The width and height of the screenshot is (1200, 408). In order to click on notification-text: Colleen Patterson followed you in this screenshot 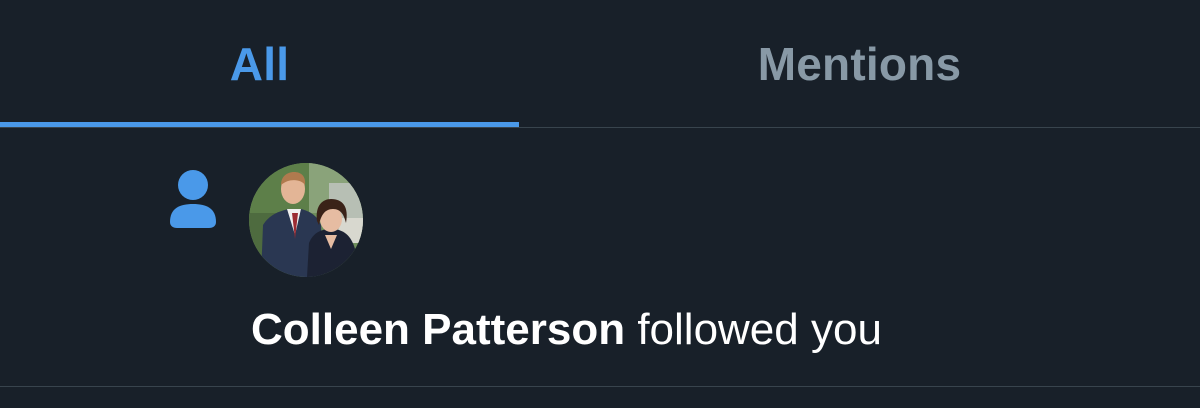, I will do `click(566, 330)`.